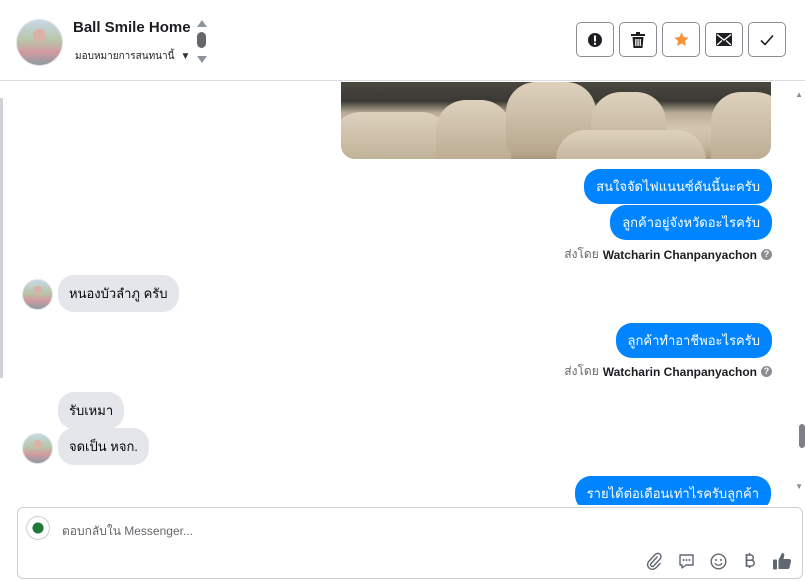 Image resolution: width=805 pixels, height=581 pixels. I want to click on message-incoming: จดเป็น หจก., so click(103, 446).